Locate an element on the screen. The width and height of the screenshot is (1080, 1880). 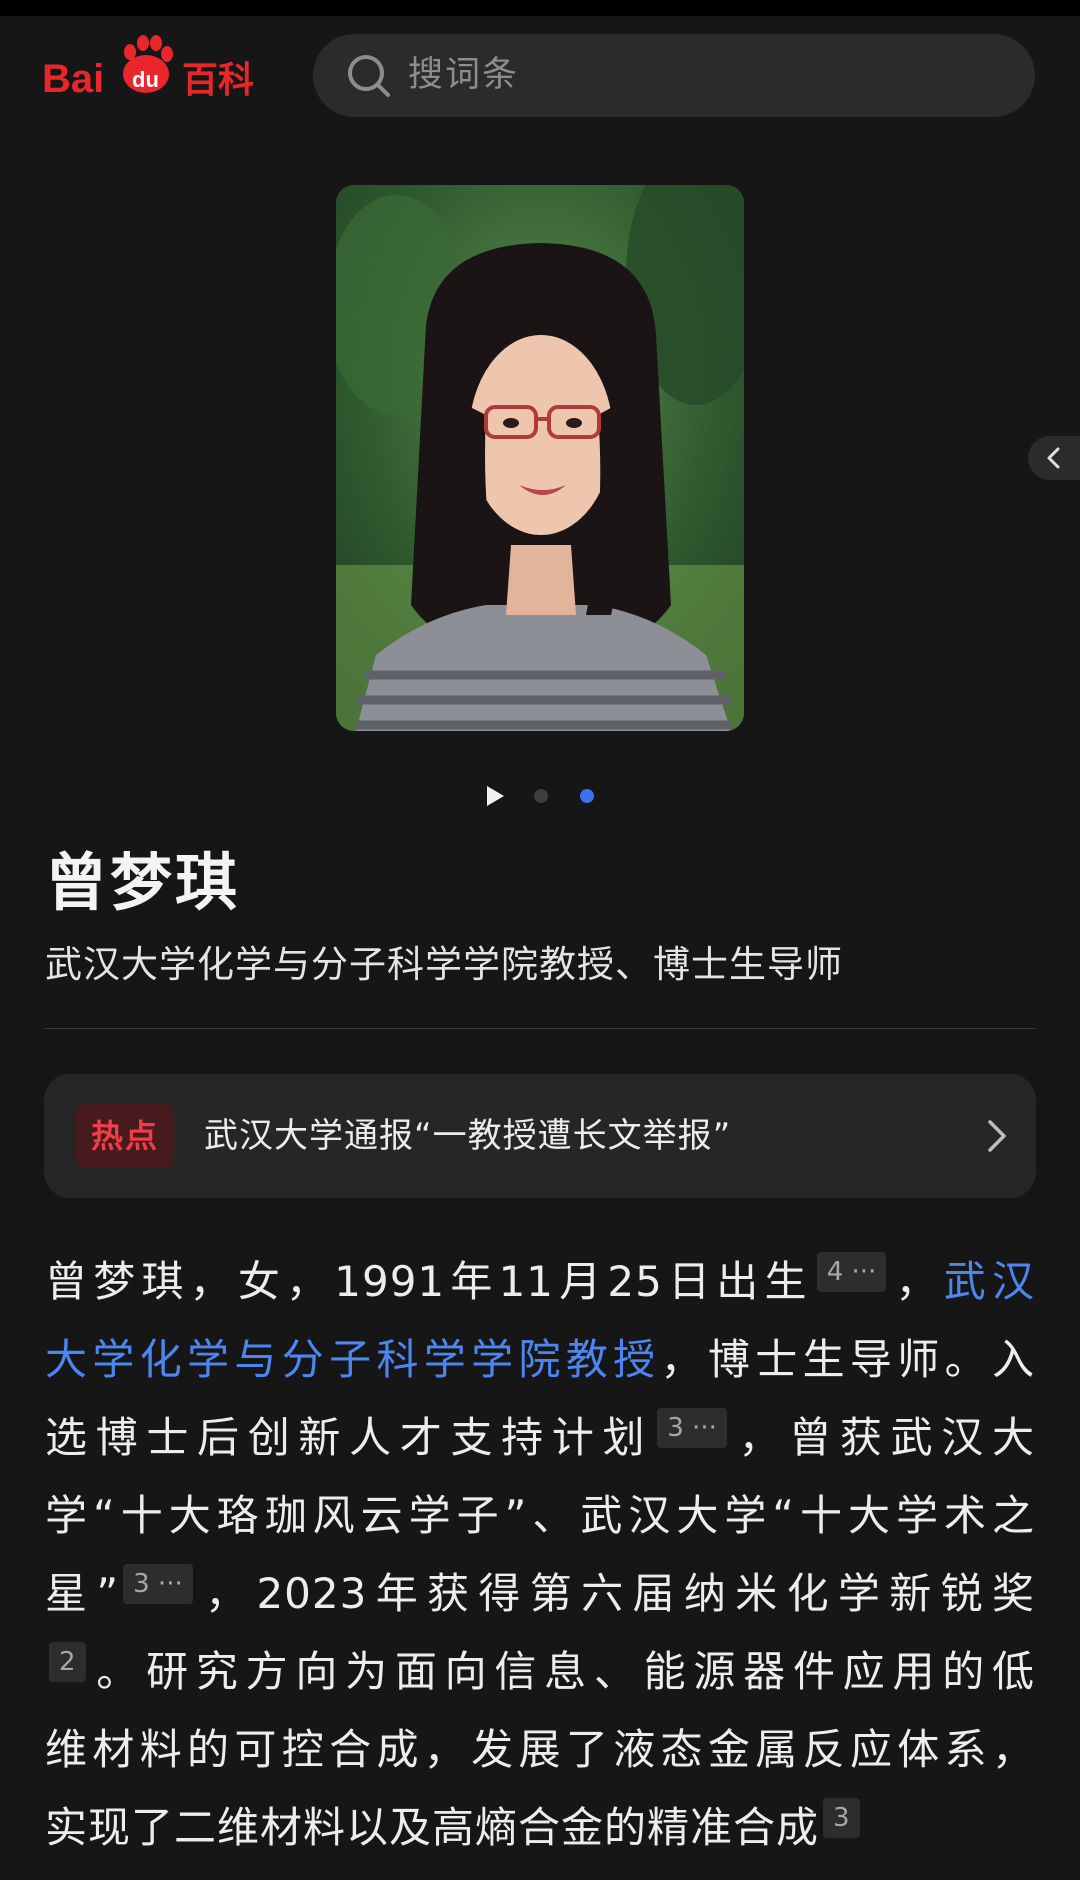
svg-text: Bai is located at coordinates (73, 79).